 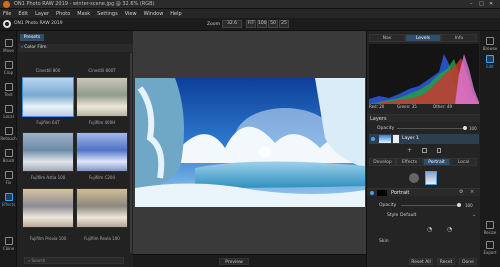 I want to click on module-edit: Edit, so click(x=490, y=62).